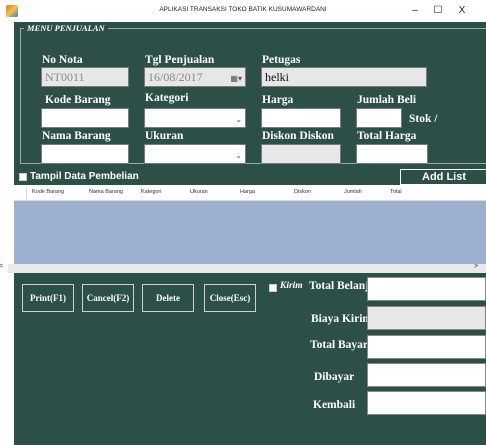  I want to click on tgl-penjualan-label: Tgl Penjualan, so click(180, 60).